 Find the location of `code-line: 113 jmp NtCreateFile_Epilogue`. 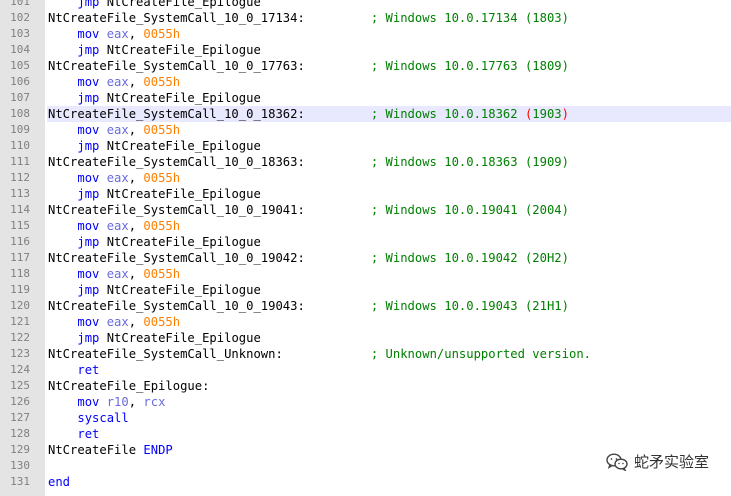

code-line: 113 jmp NtCreateFile_Epilogue is located at coordinates (365, 194).